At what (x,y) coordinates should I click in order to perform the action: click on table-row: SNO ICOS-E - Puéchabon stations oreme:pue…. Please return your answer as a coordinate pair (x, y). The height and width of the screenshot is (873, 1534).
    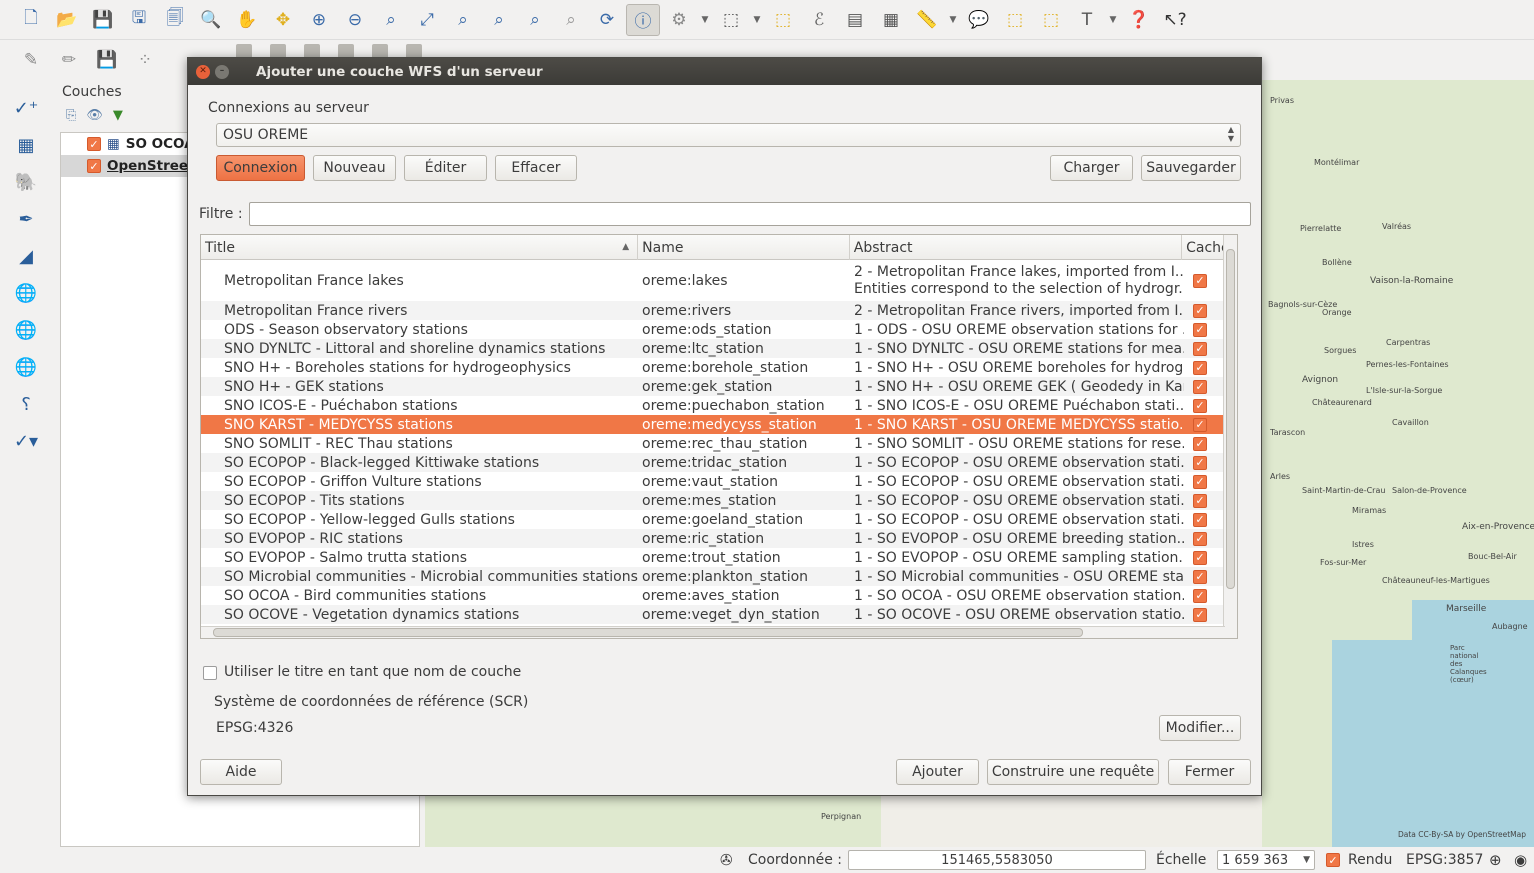
    Looking at the image, I should click on (719, 405).